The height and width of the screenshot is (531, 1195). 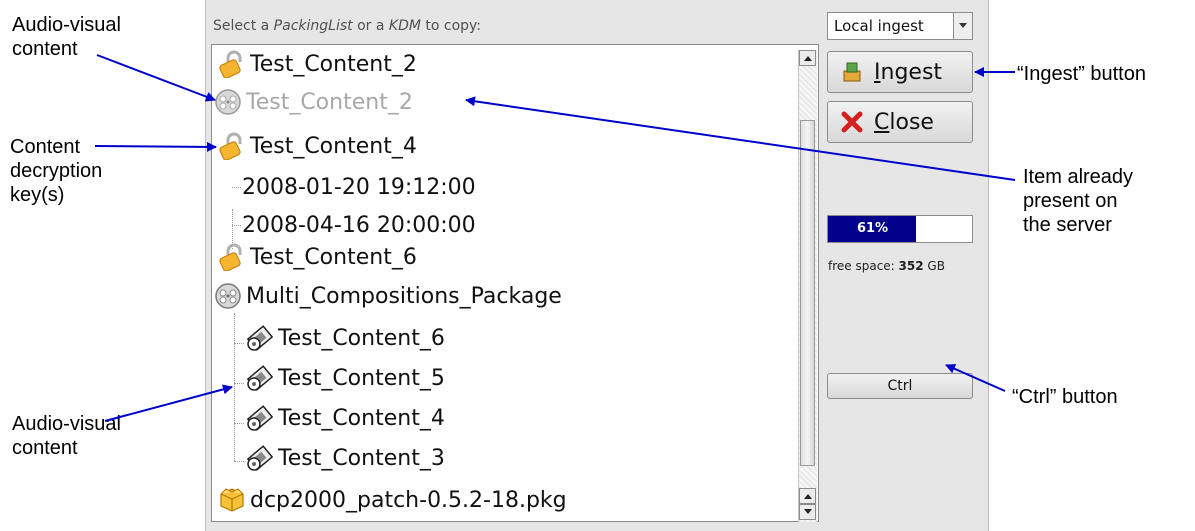 I want to click on chevron-down-icon, so click(x=962, y=26).